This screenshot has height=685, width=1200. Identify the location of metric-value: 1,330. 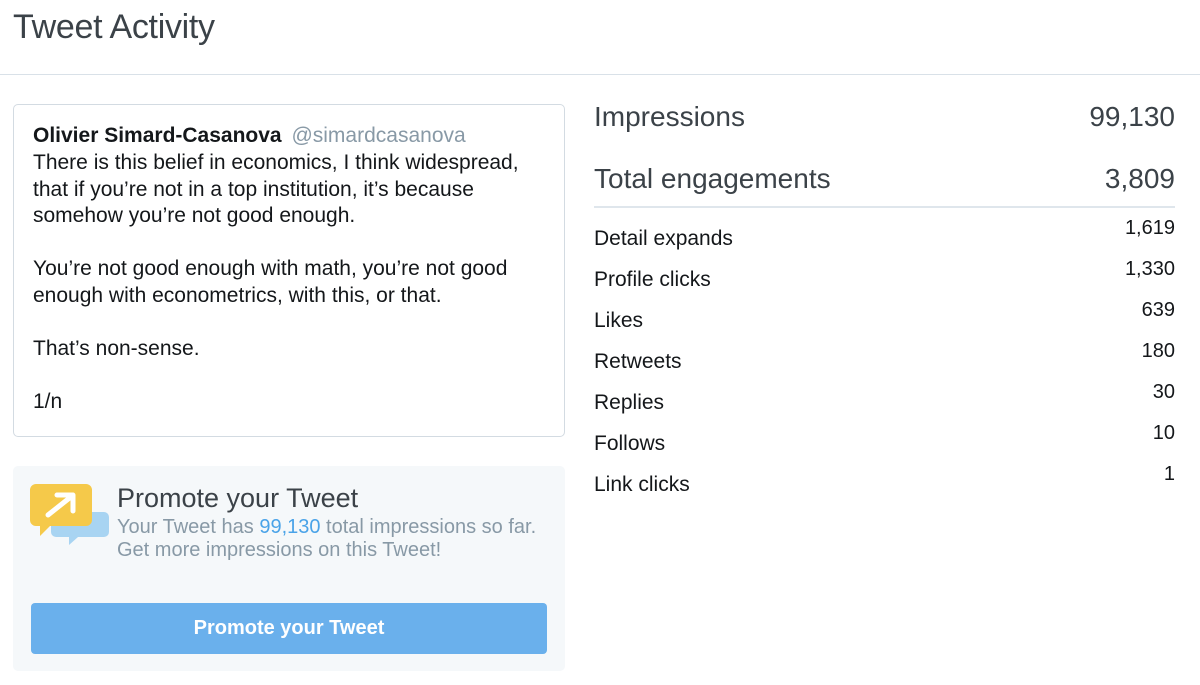
(1149, 269).